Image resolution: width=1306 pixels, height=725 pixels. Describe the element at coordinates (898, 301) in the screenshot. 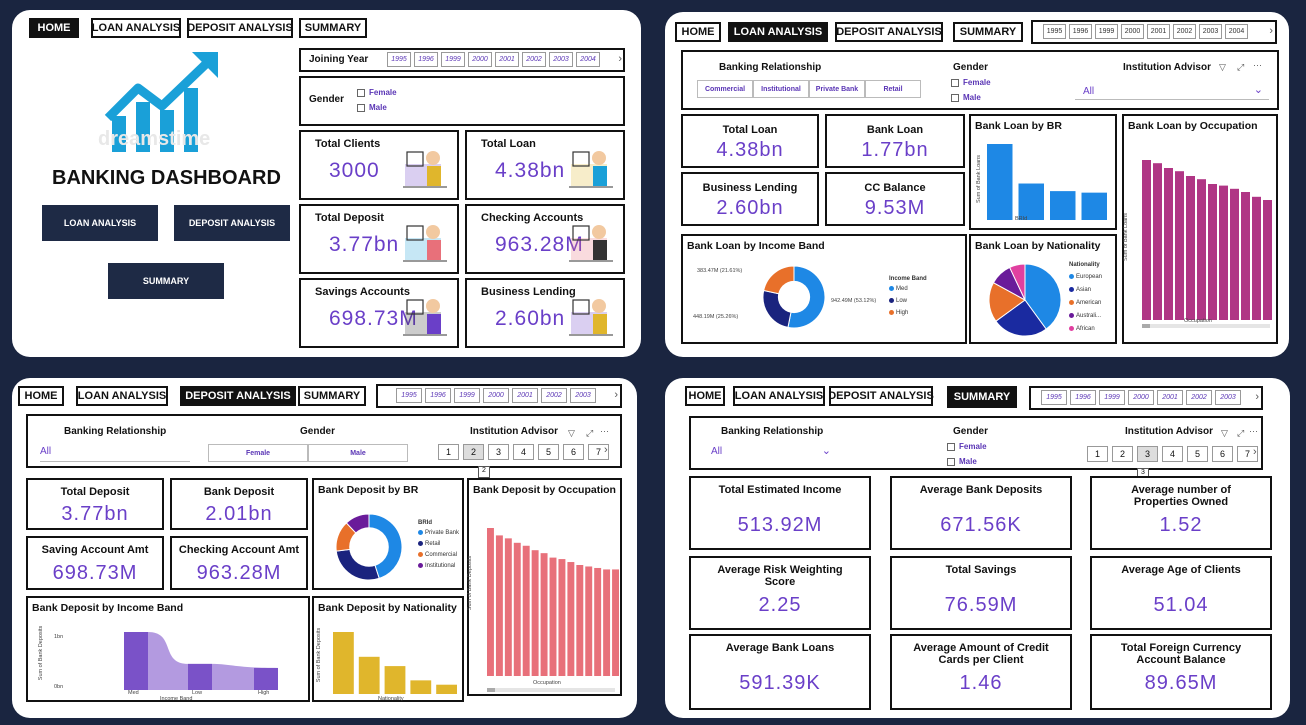

I see `legend-item: Low` at that location.